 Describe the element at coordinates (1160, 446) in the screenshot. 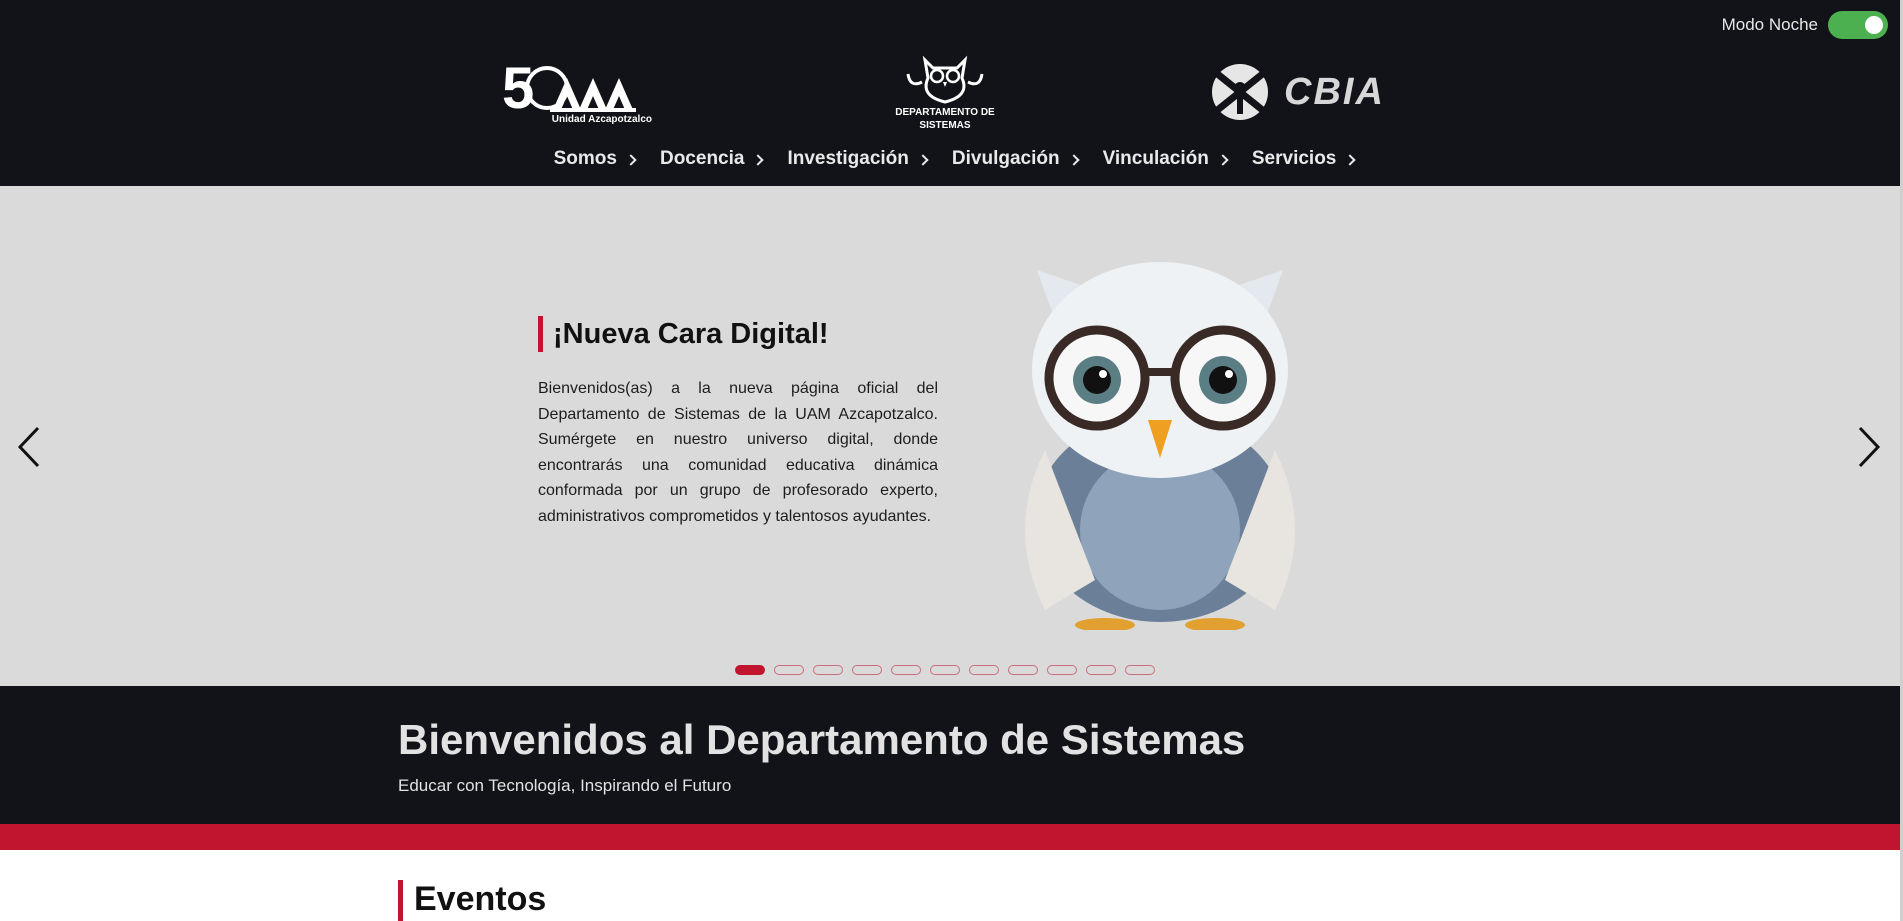

I see `owl-mascot-image` at that location.